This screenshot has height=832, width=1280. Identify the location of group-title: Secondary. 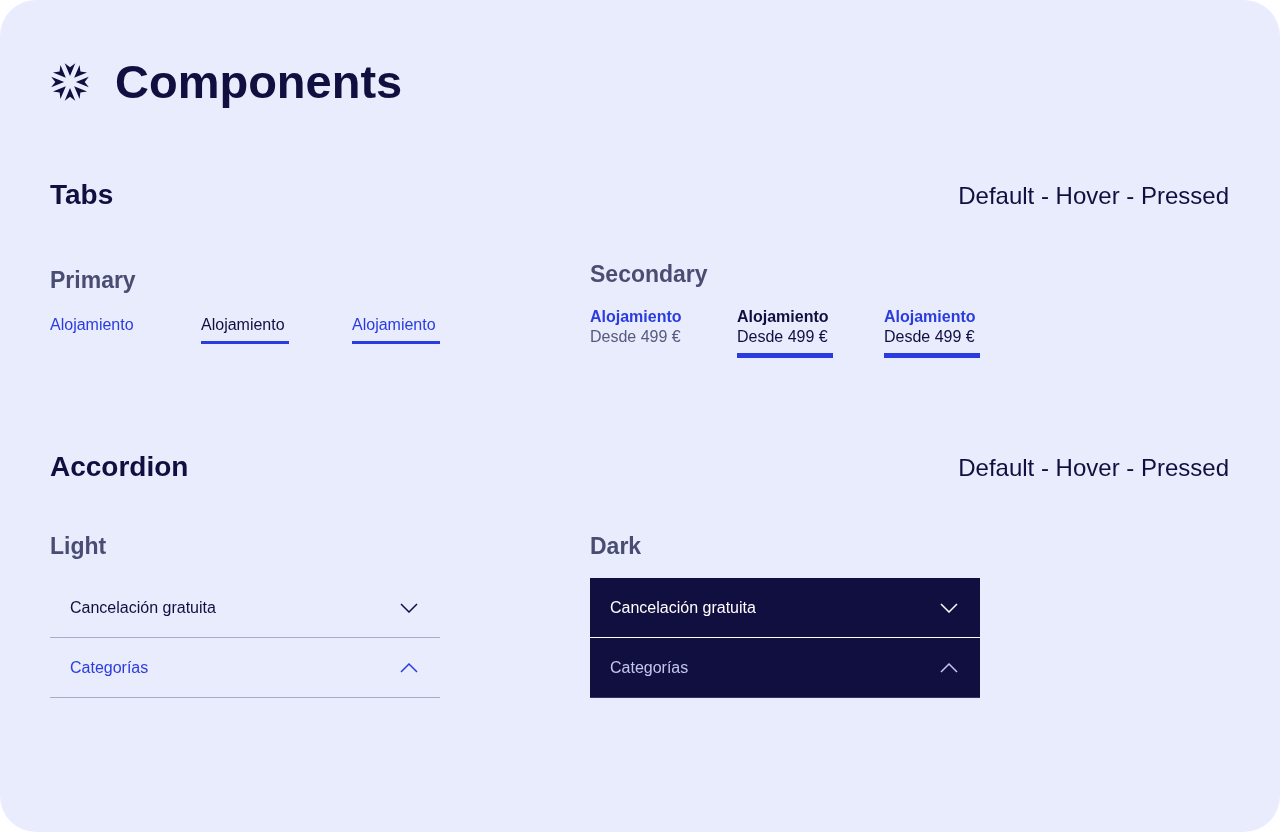
(649, 274).